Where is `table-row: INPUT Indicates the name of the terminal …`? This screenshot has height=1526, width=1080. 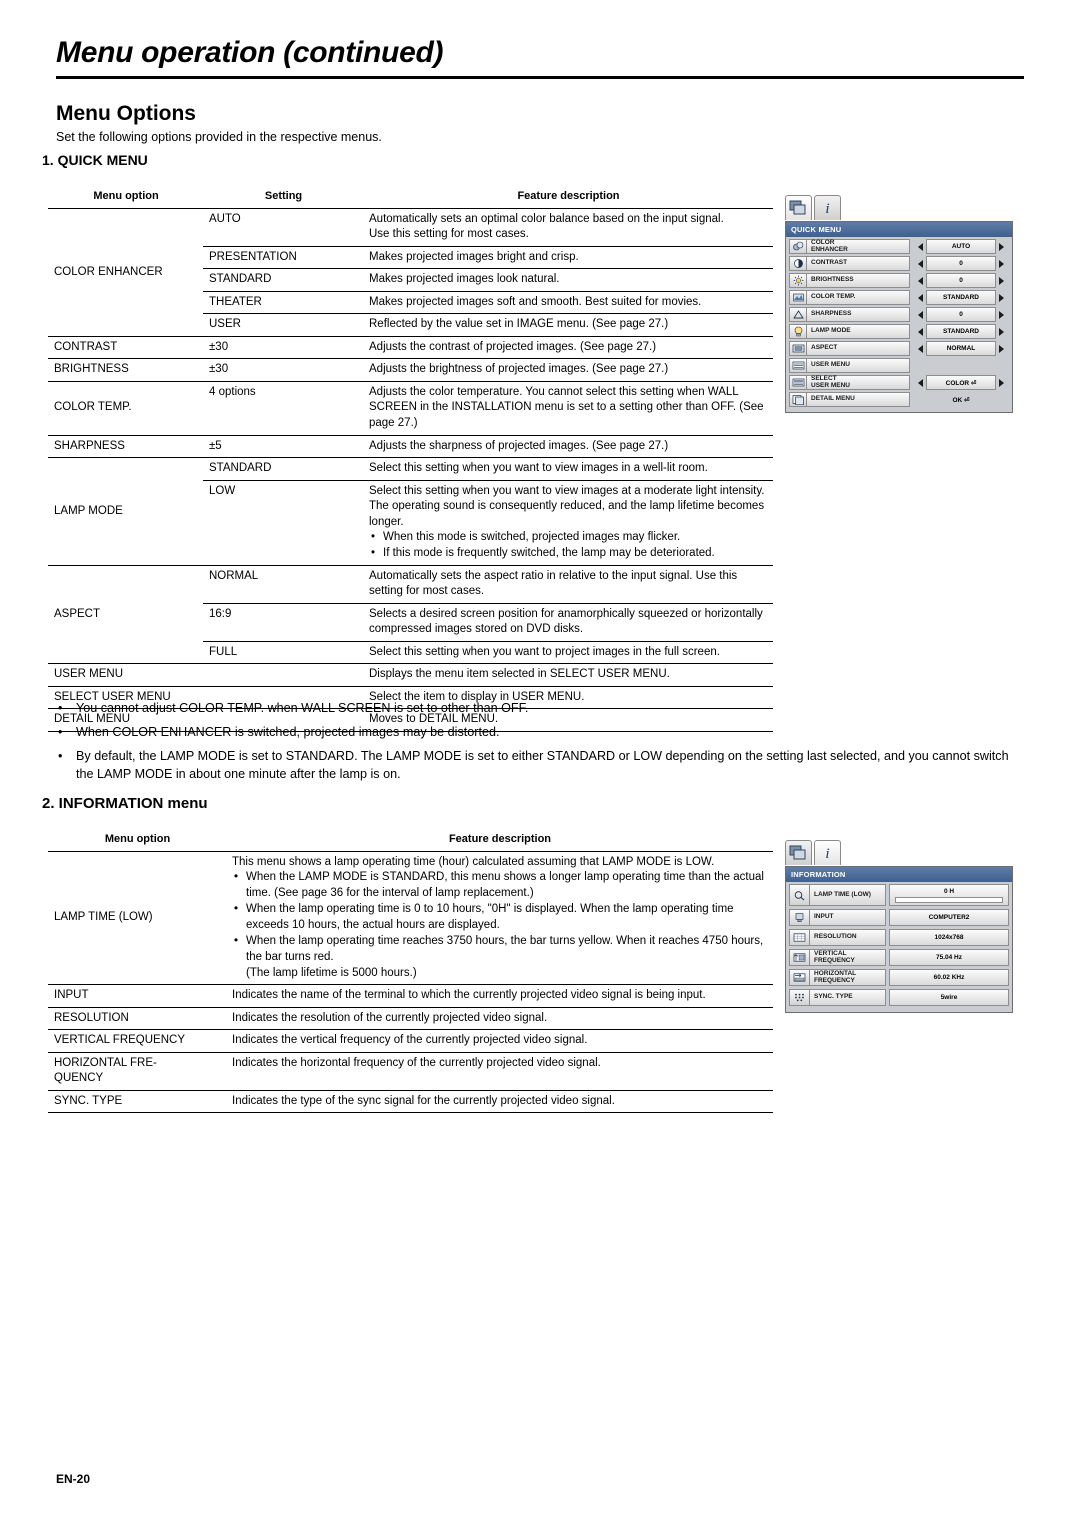
table-row: INPUT Indicates the name of the terminal … is located at coordinates (410, 996).